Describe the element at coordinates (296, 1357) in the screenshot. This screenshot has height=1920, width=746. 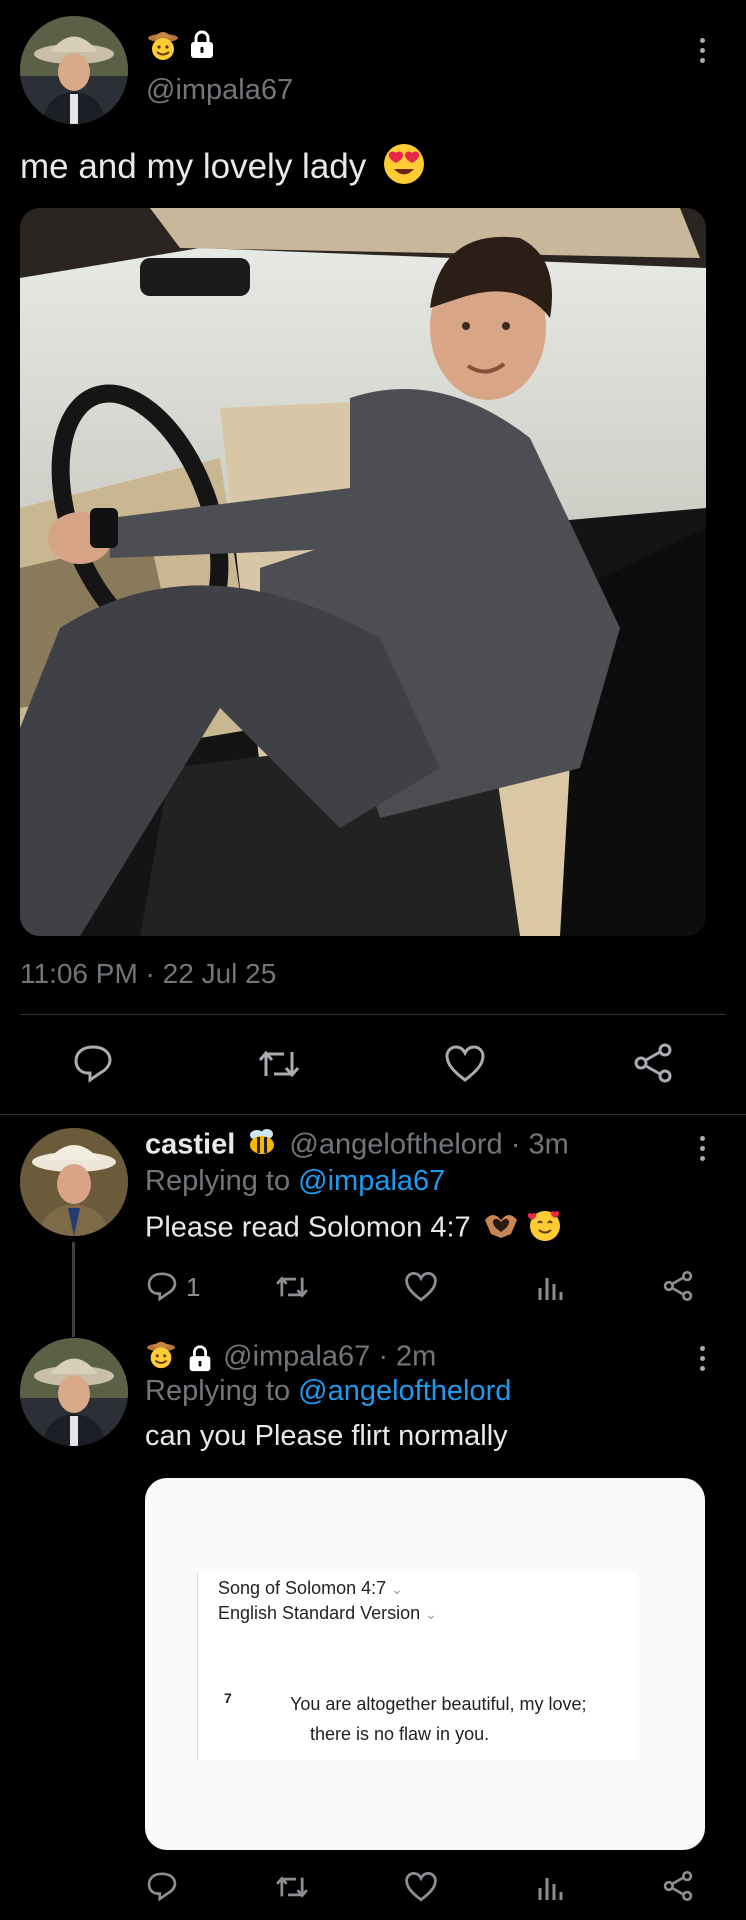
I see `reply-handle: @impala67` at that location.